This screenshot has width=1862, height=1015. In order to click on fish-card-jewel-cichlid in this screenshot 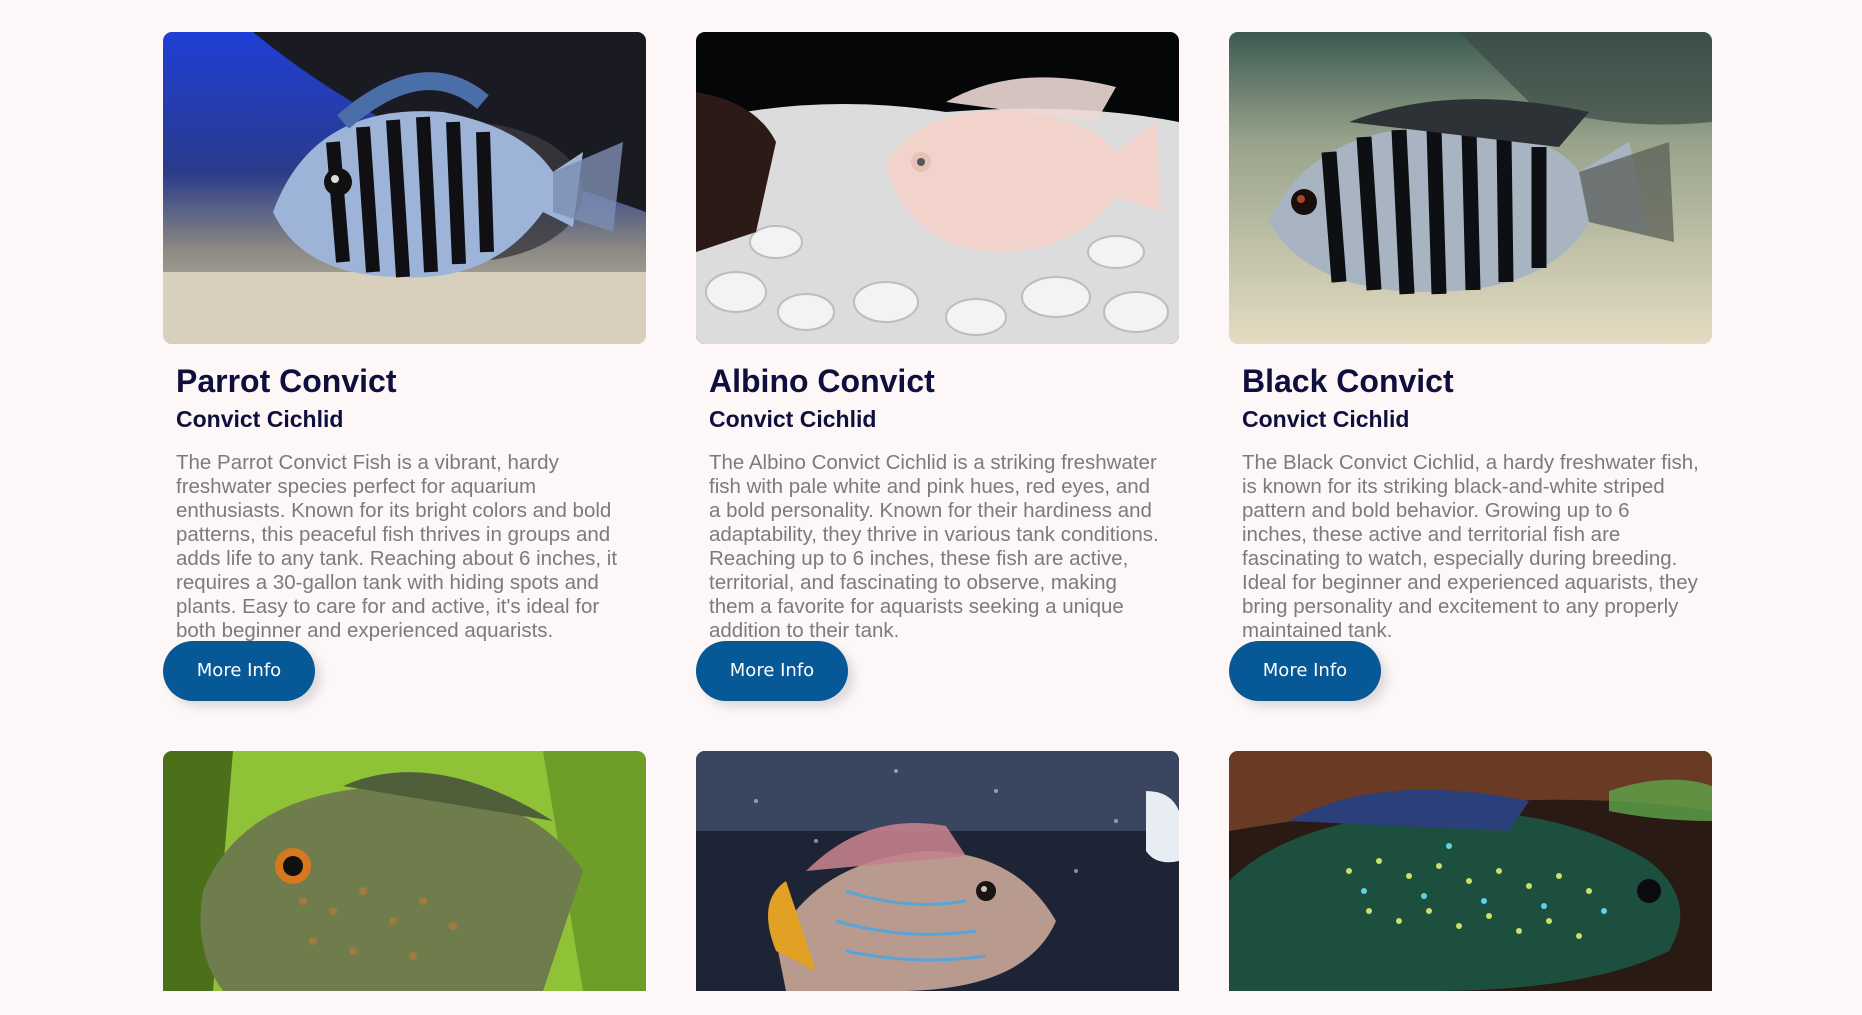, I will do `click(1470, 870)`.